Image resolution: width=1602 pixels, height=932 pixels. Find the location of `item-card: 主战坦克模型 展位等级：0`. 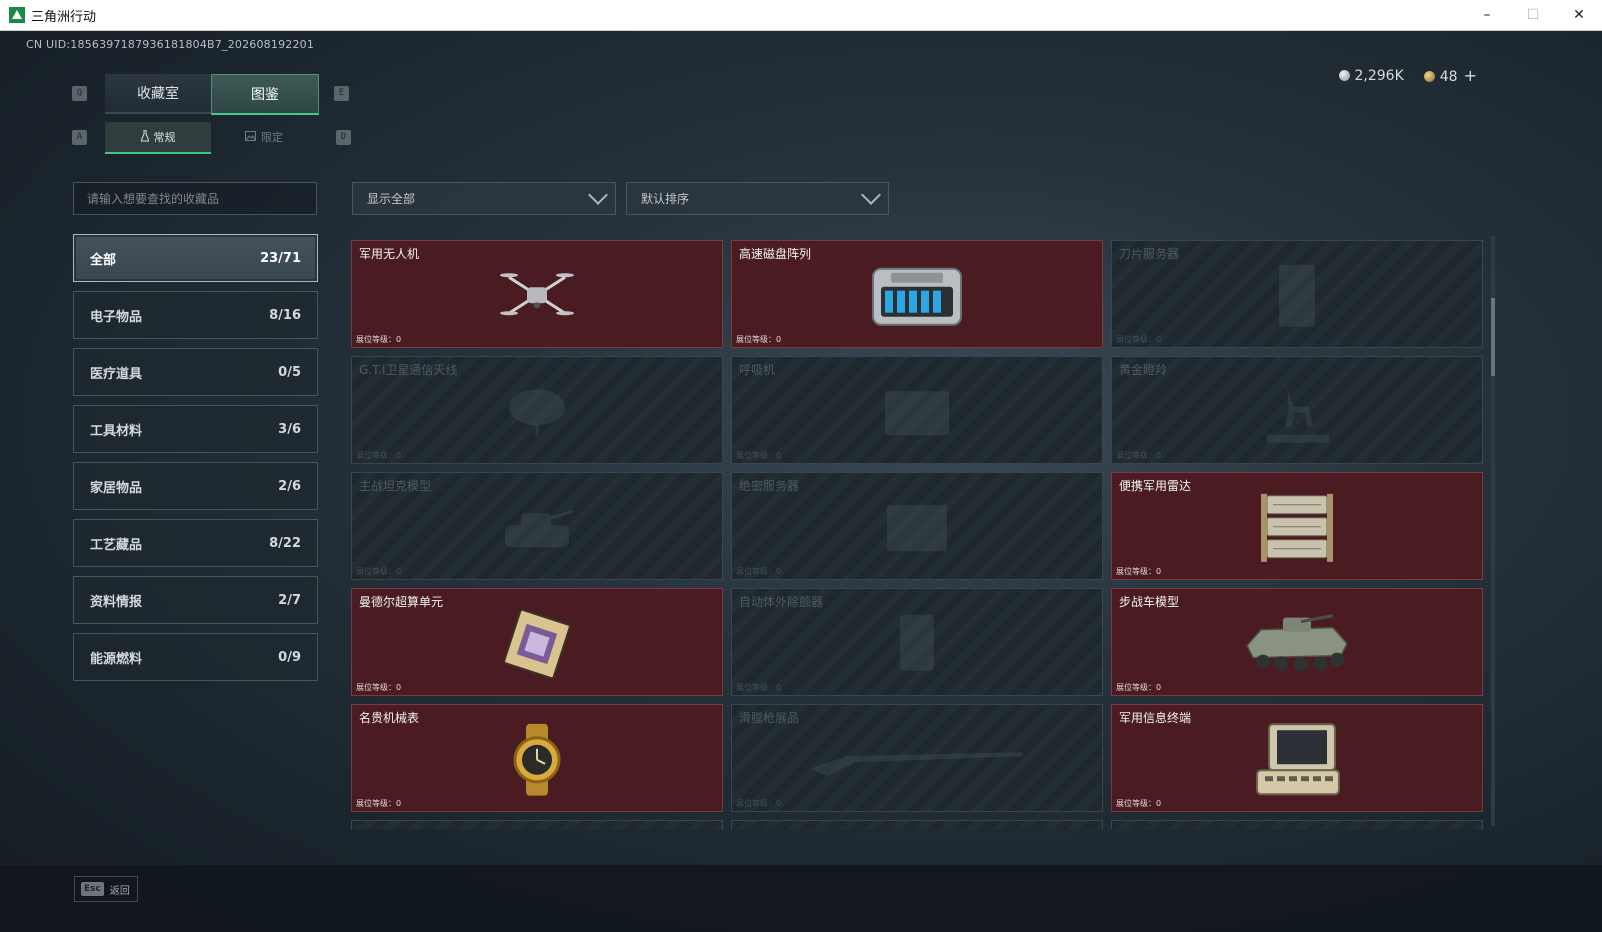

item-card: 主战坦克模型 展位等级：0 is located at coordinates (537, 526).